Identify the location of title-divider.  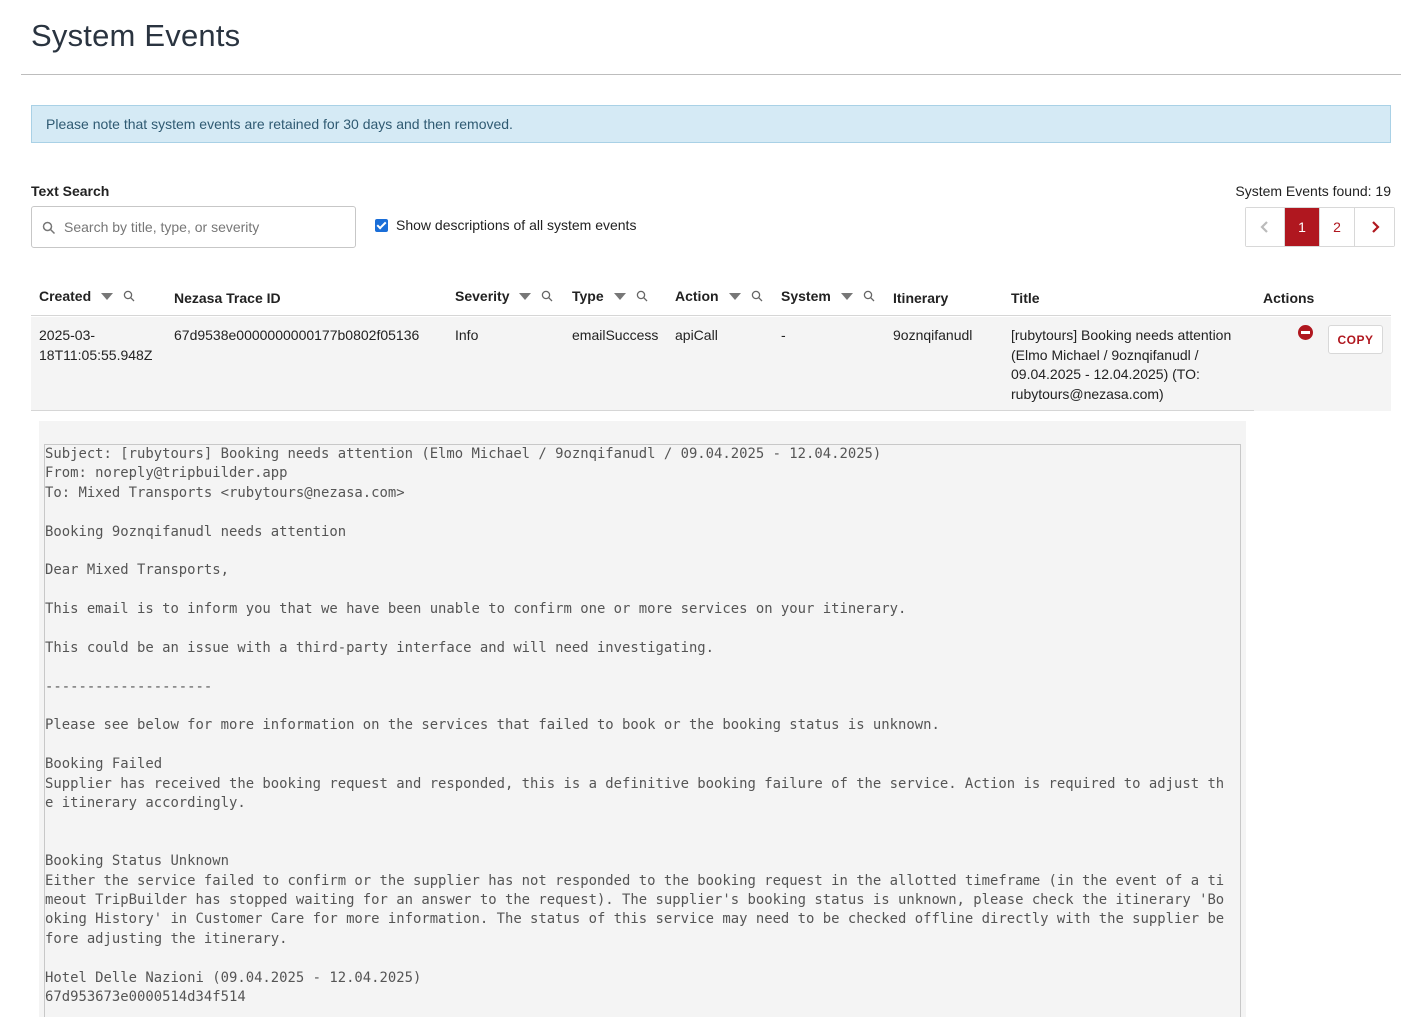
(711, 74).